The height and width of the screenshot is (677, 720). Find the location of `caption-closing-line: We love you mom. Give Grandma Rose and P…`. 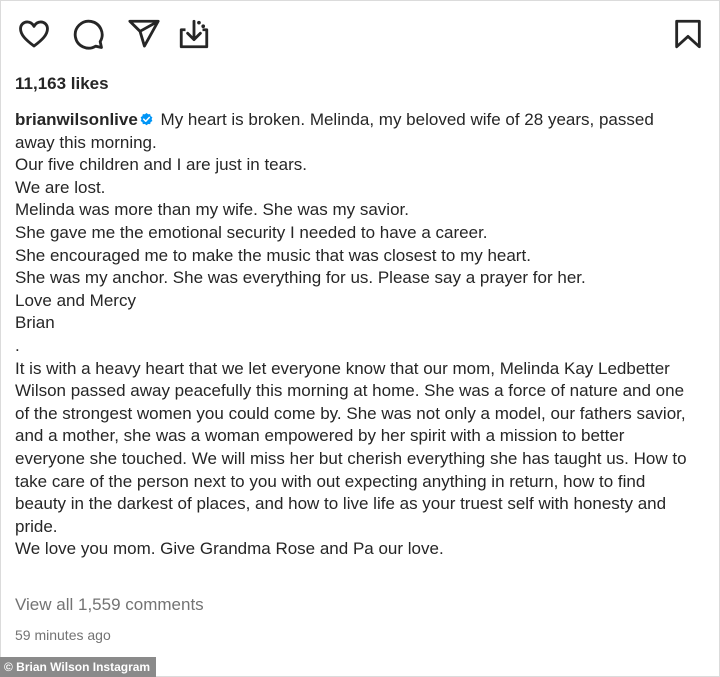

caption-closing-line: We love you mom. Give Grandma Rose and P… is located at coordinates (229, 549).